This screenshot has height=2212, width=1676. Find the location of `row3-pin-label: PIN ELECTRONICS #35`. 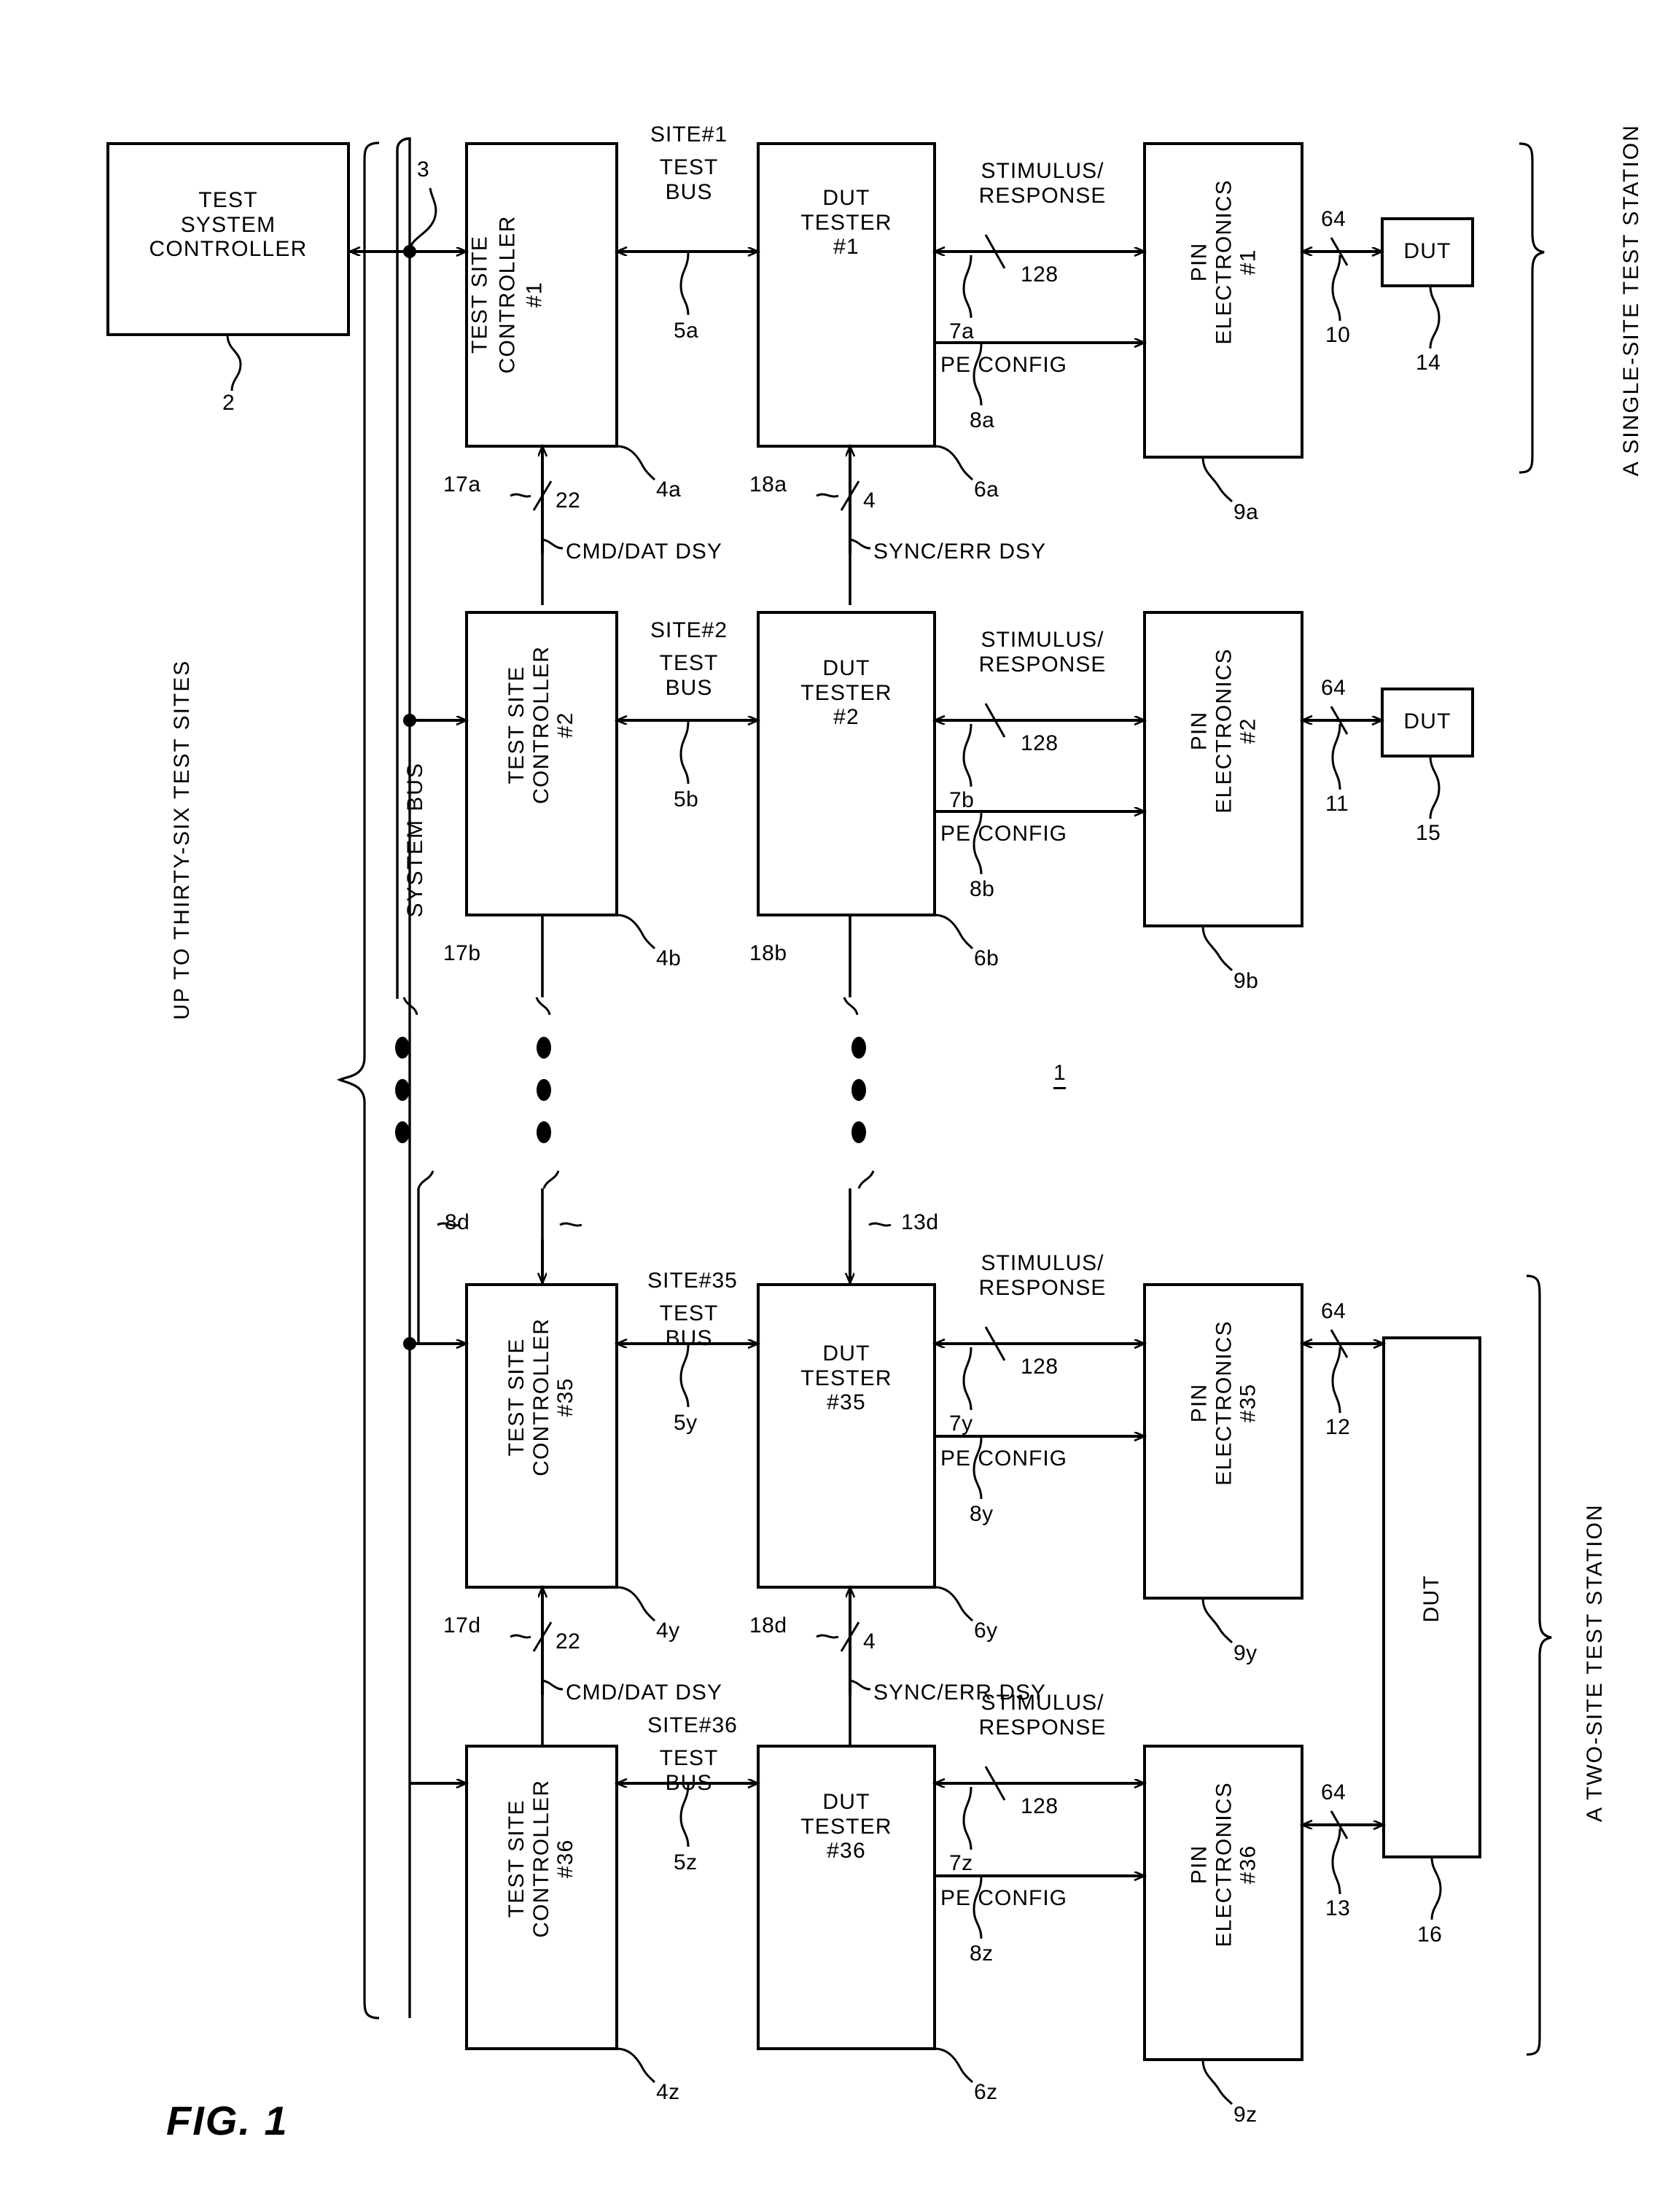

row3-pin-label: PIN ELECTRONICS #35 is located at coordinates (1223, 1403).